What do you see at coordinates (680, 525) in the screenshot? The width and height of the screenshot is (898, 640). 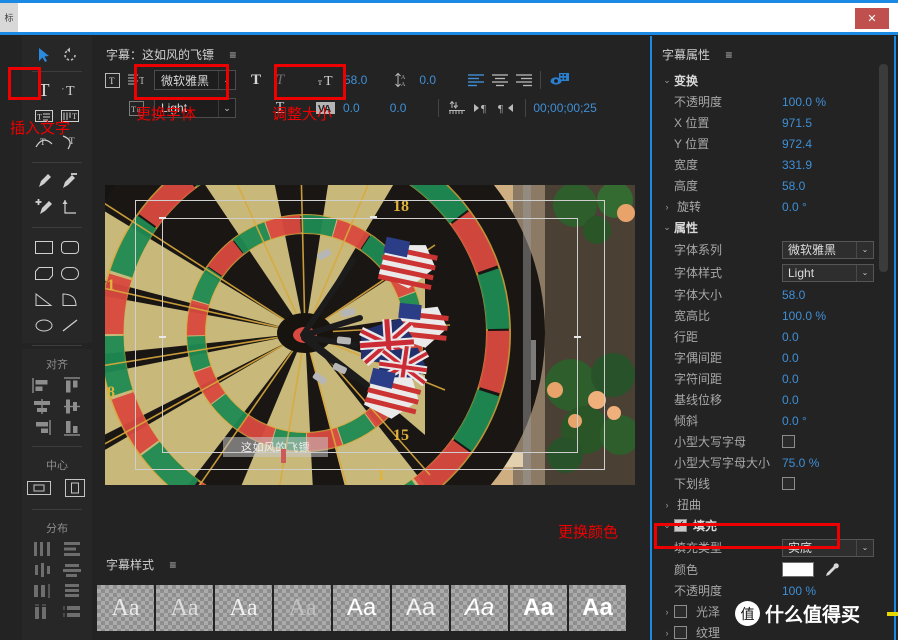 I see `property-group-checkbox` at bounding box center [680, 525].